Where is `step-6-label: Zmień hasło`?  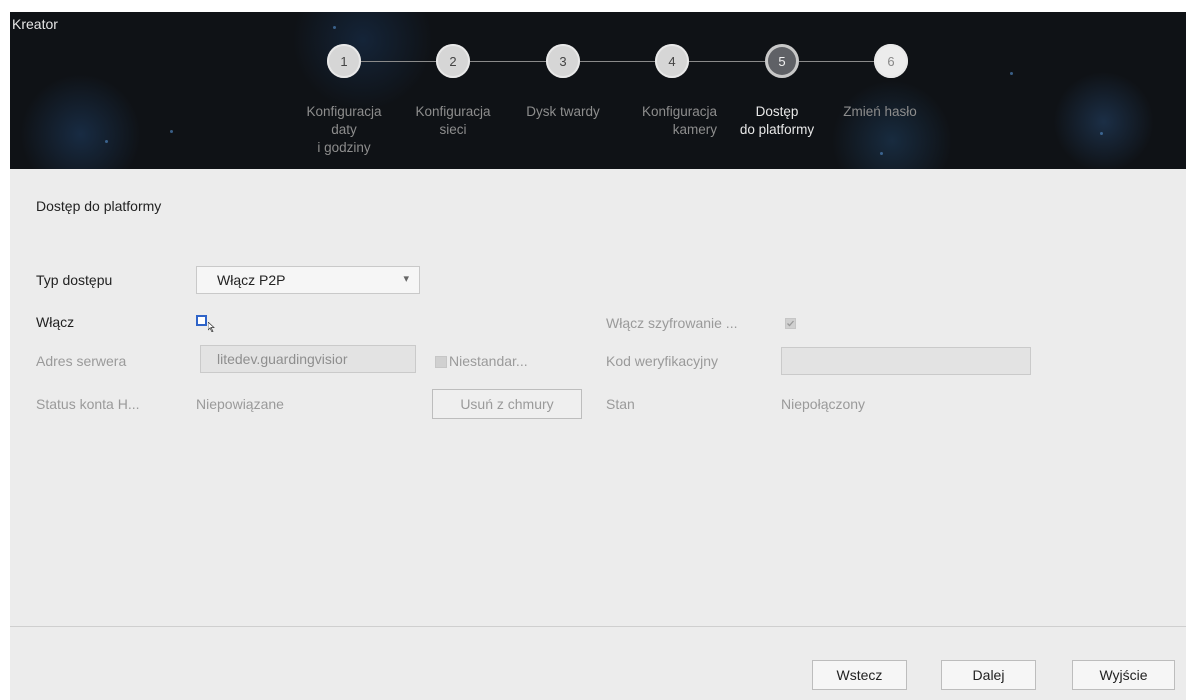
step-6-label: Zmień hasło is located at coordinates (880, 111).